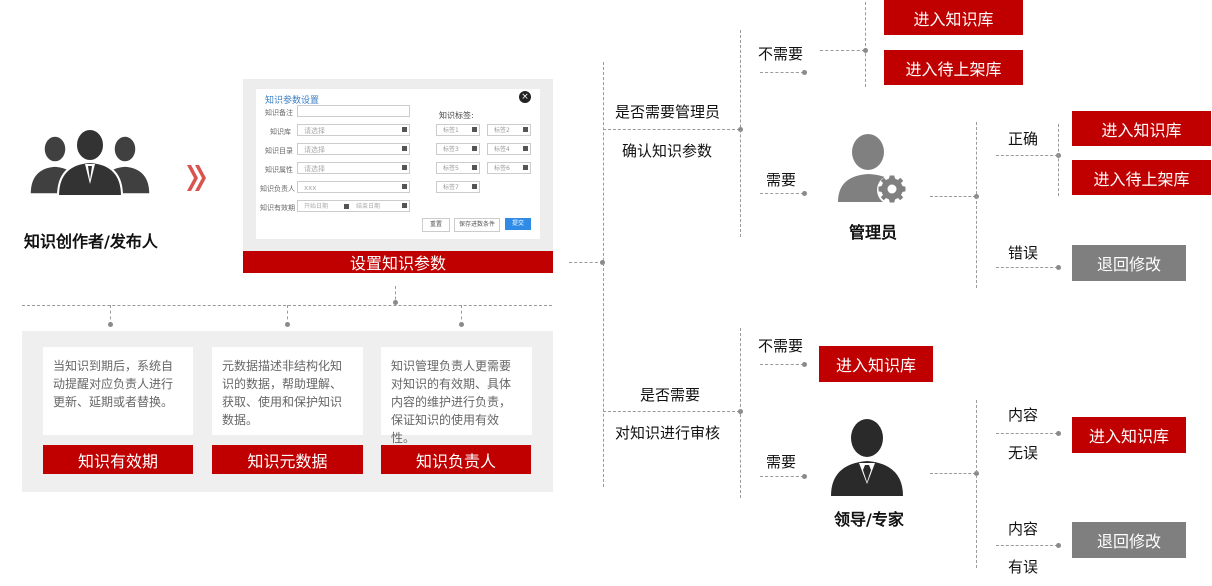  What do you see at coordinates (110, 324) in the screenshot?
I see `card1-stem-dot` at bounding box center [110, 324].